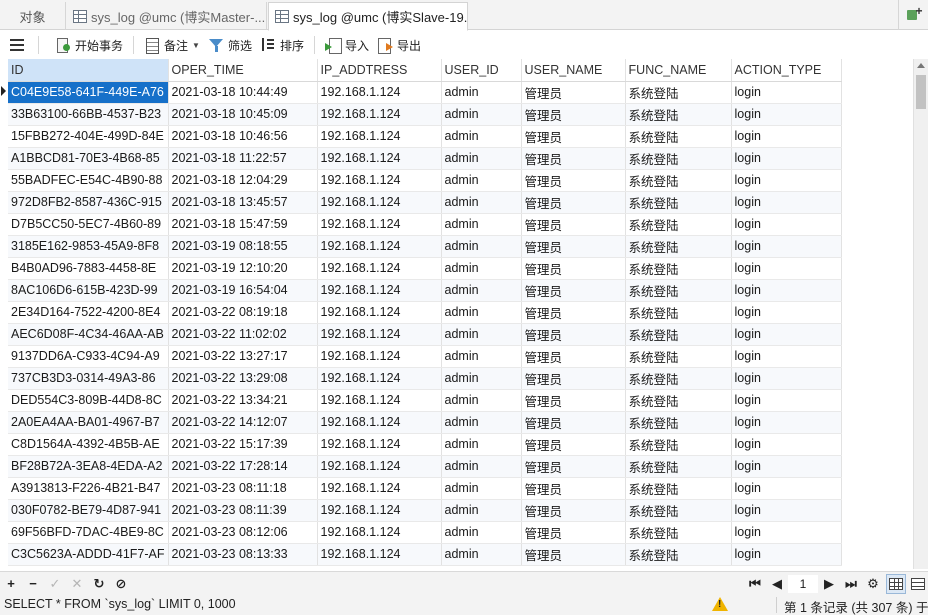  I want to click on last-page-button: ⏭, so click(851, 584).